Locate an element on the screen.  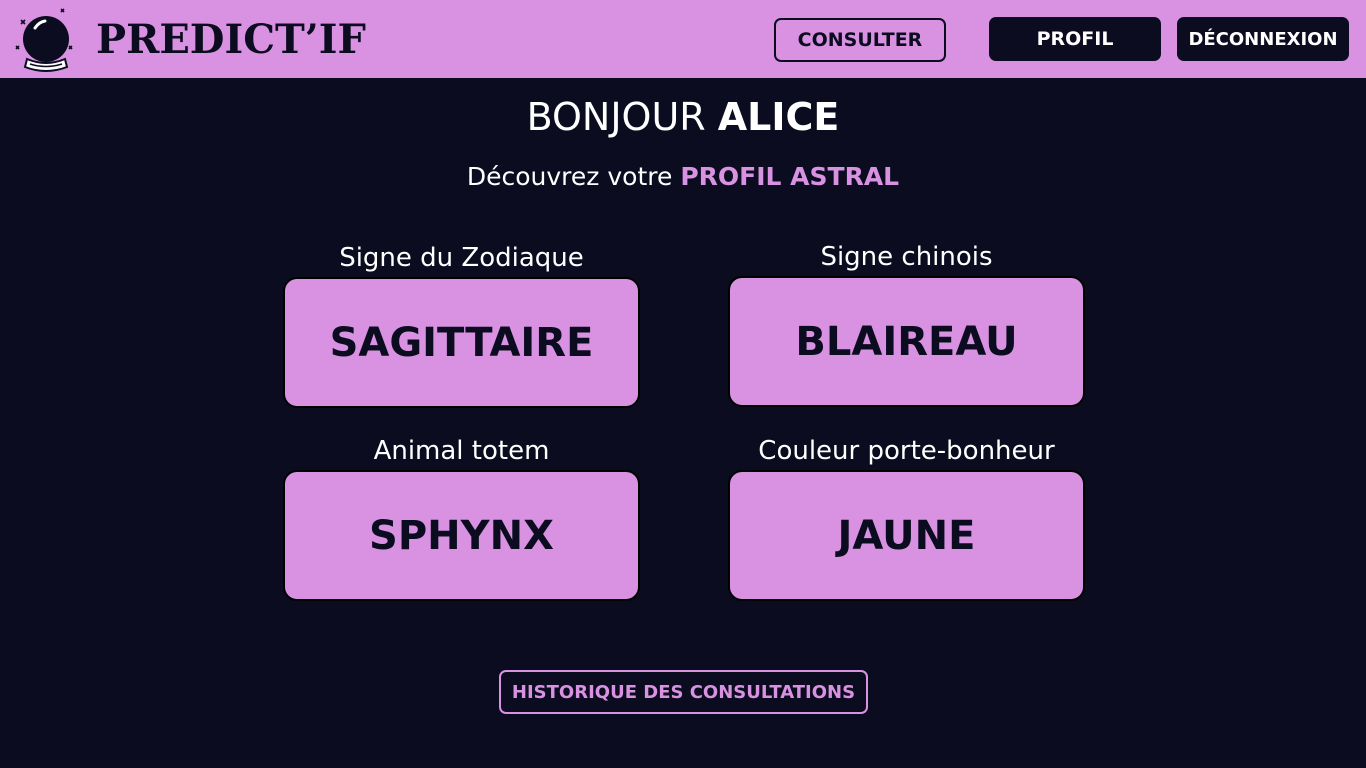
greeting-title: BONJOUR ALICE is located at coordinates (683, 117).